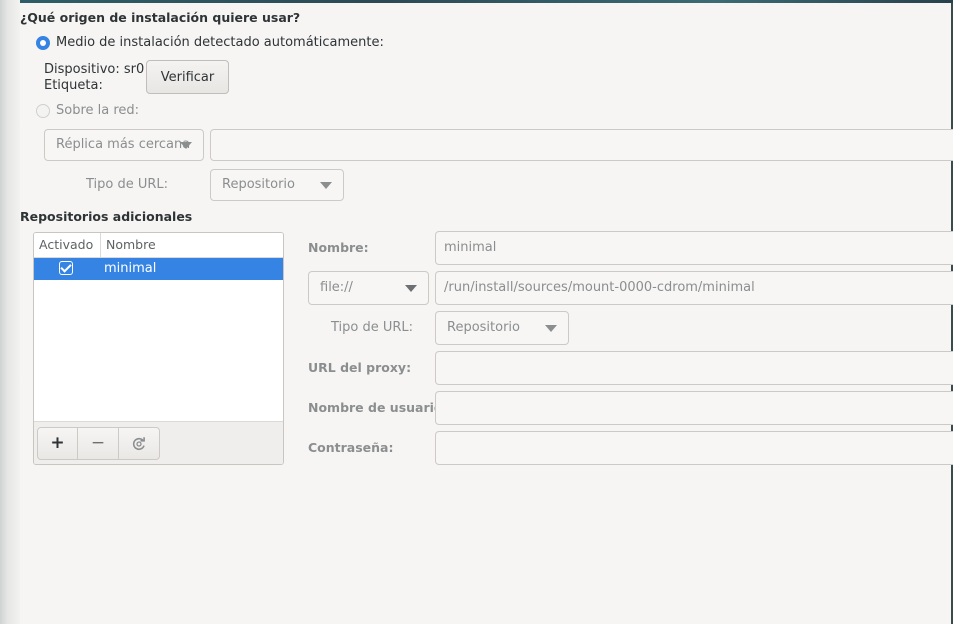  Describe the element at coordinates (43, 43) in the screenshot. I see `auto-source-radio` at that location.